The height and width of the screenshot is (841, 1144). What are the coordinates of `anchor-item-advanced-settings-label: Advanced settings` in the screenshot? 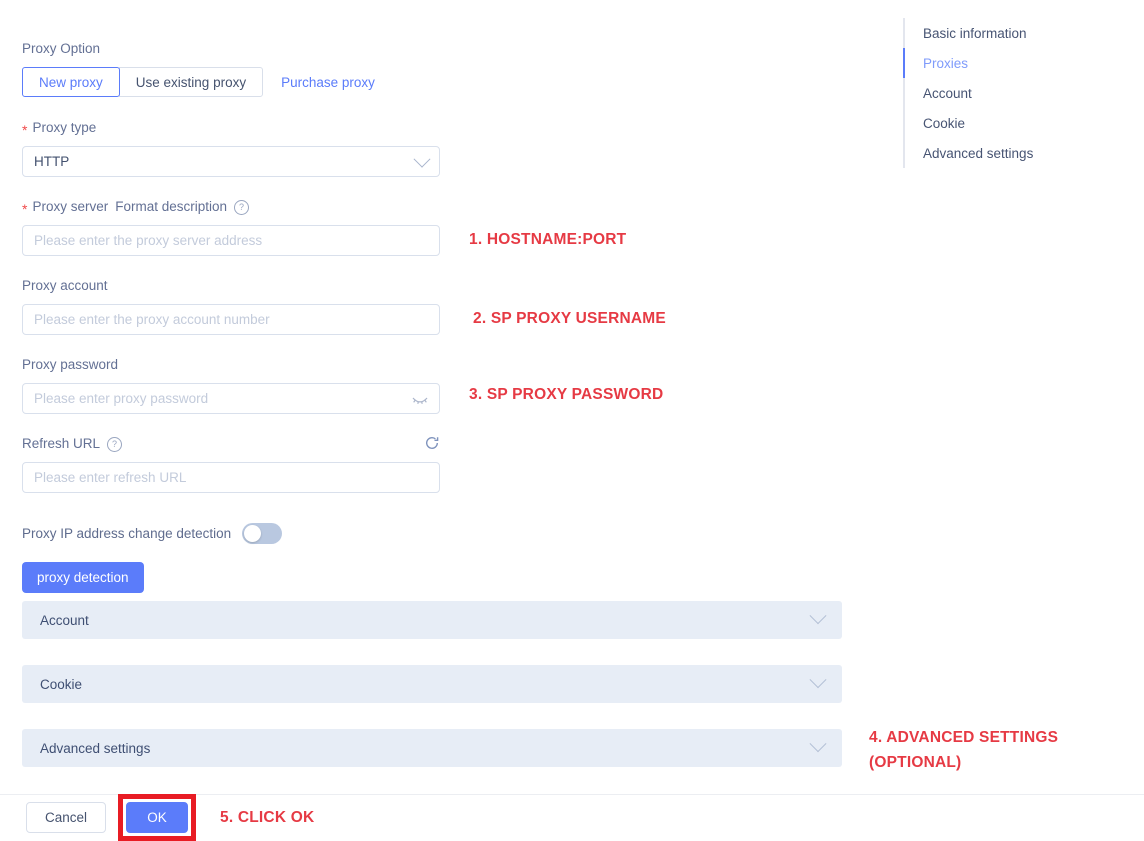 It's located at (978, 153).